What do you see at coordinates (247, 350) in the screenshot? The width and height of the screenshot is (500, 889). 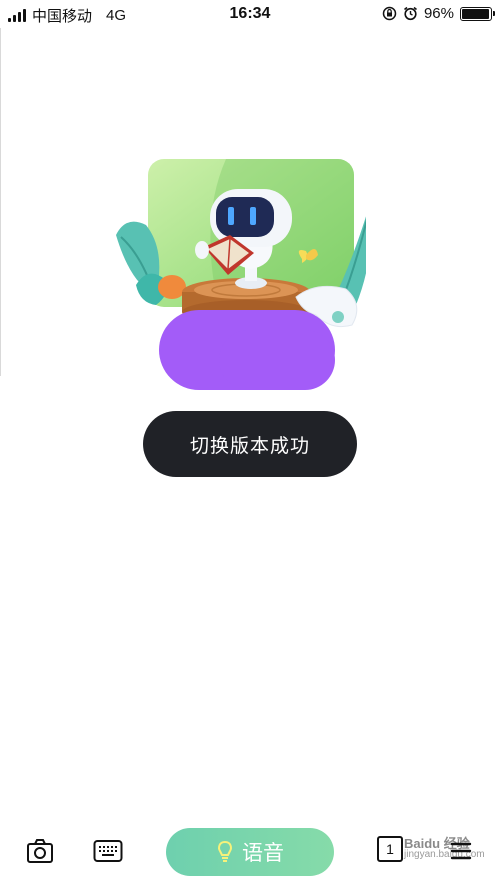 I see `redacted-area` at bounding box center [247, 350].